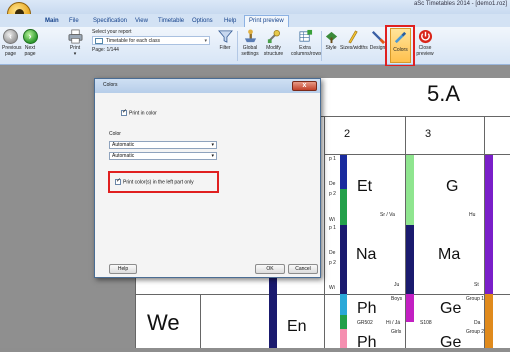 The width and height of the screenshot is (510, 352). I want to click on cancel-button: Cancel, so click(303, 269).